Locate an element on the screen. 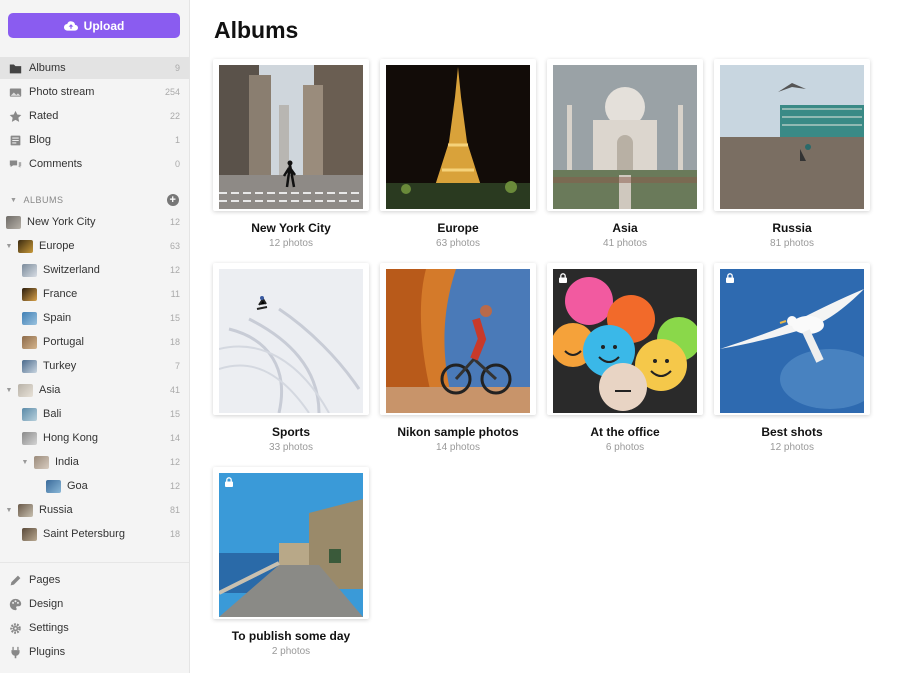  tree-item-europe: ▼ Europe 63 is located at coordinates (94, 246).